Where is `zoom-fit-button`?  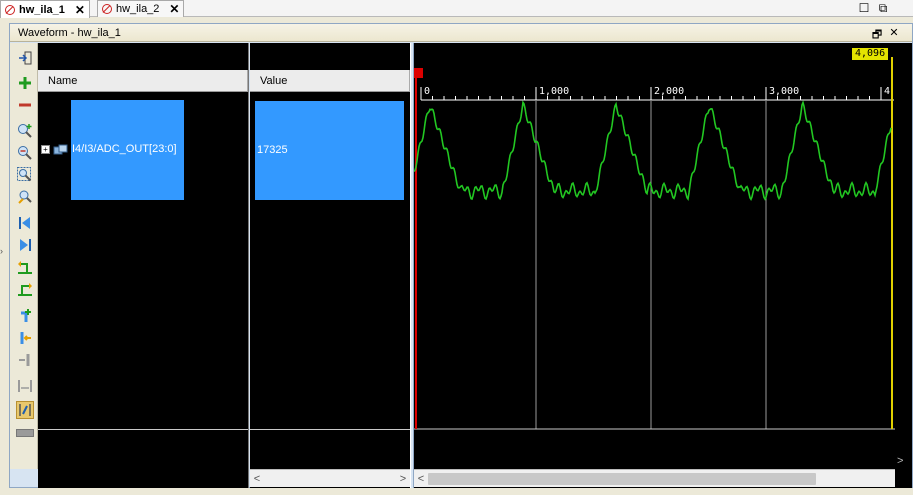 zoom-fit-button is located at coordinates (25, 58).